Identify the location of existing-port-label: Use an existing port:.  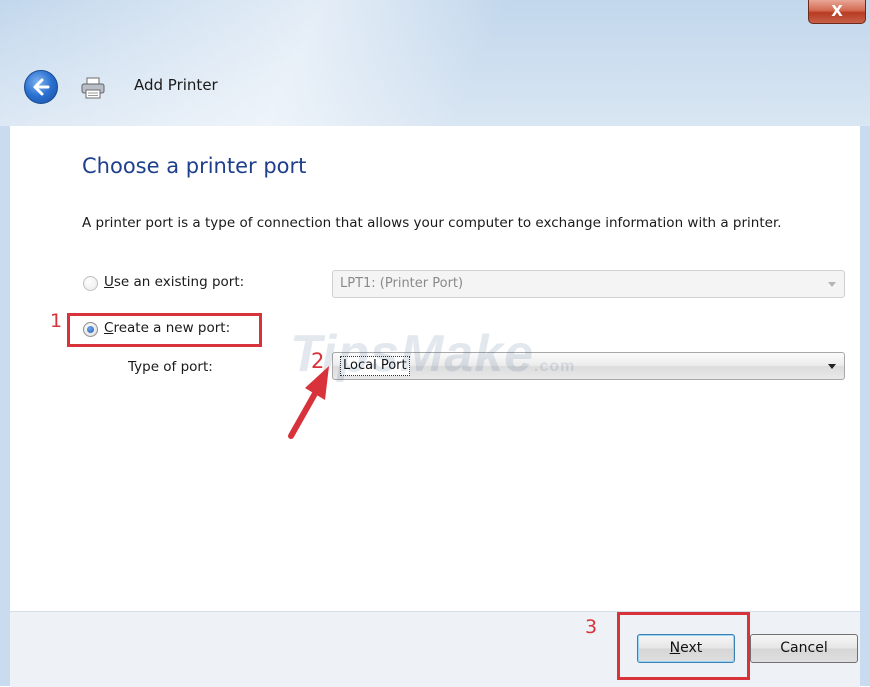
(174, 282).